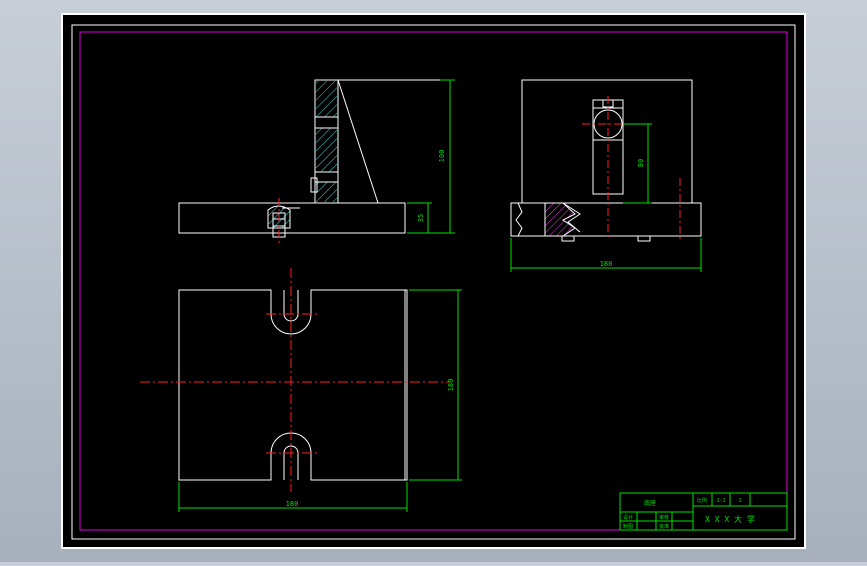  Describe the element at coordinates (326, 150) in the screenshot. I see `upright-hatch-mid` at that location.